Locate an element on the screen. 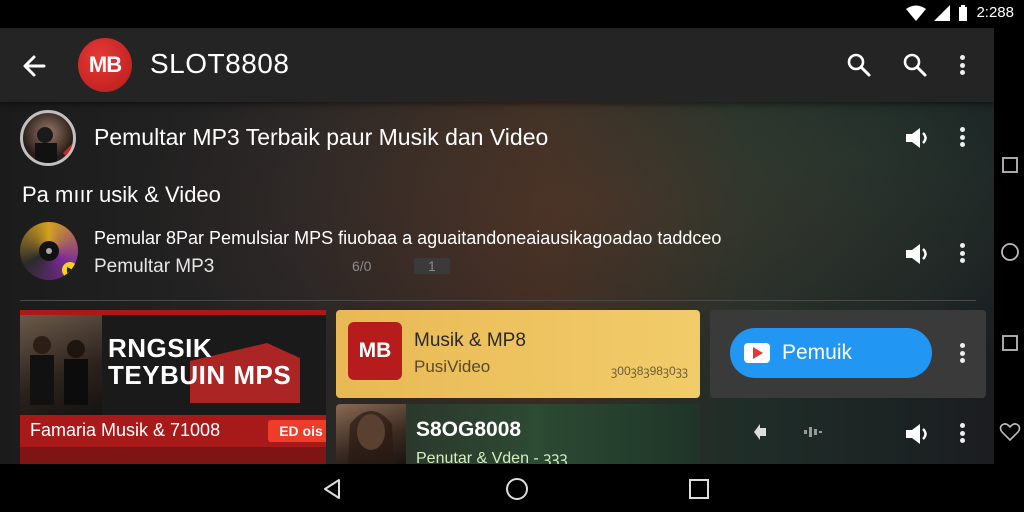 The height and width of the screenshot is (512, 1024). play-button: Pemuik is located at coordinates (831, 353).